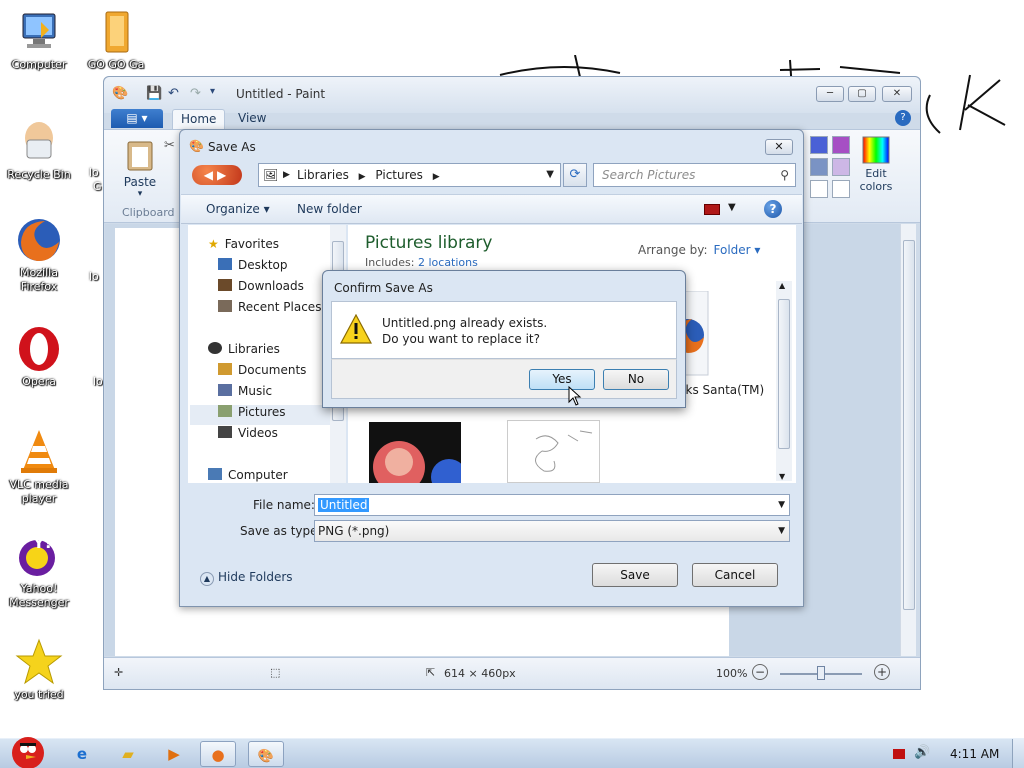 This screenshot has height=768, width=1024. I want to click on desktop-icon-yahoo: Y! Yahoo! Messenger, so click(39, 571).